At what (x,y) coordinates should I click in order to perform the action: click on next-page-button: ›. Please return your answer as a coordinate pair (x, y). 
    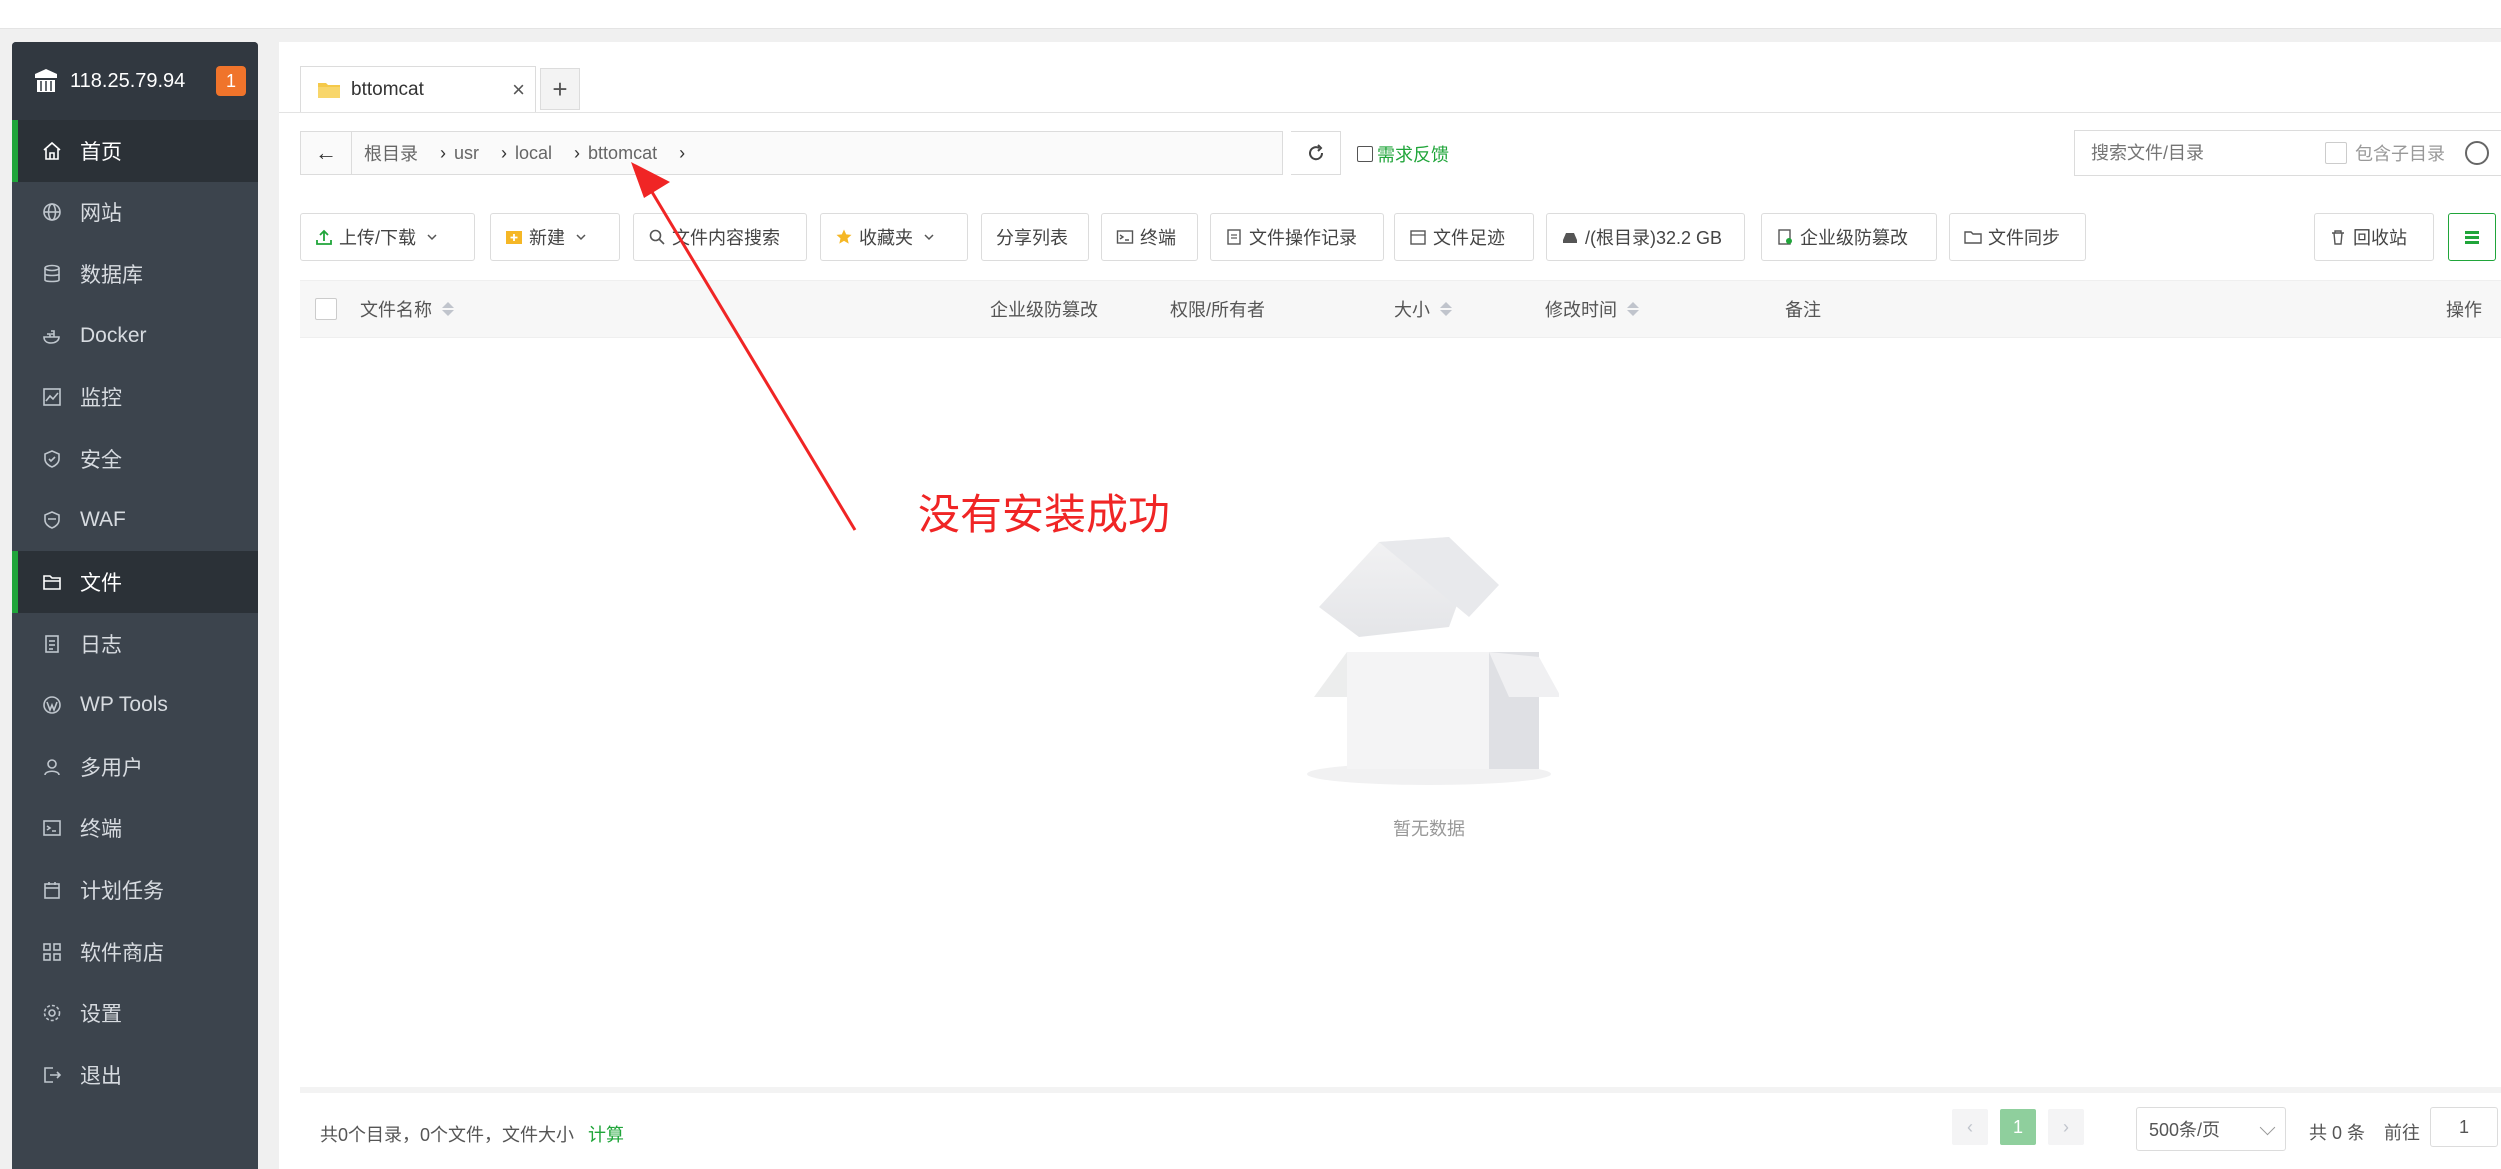
    Looking at the image, I should click on (2066, 1127).